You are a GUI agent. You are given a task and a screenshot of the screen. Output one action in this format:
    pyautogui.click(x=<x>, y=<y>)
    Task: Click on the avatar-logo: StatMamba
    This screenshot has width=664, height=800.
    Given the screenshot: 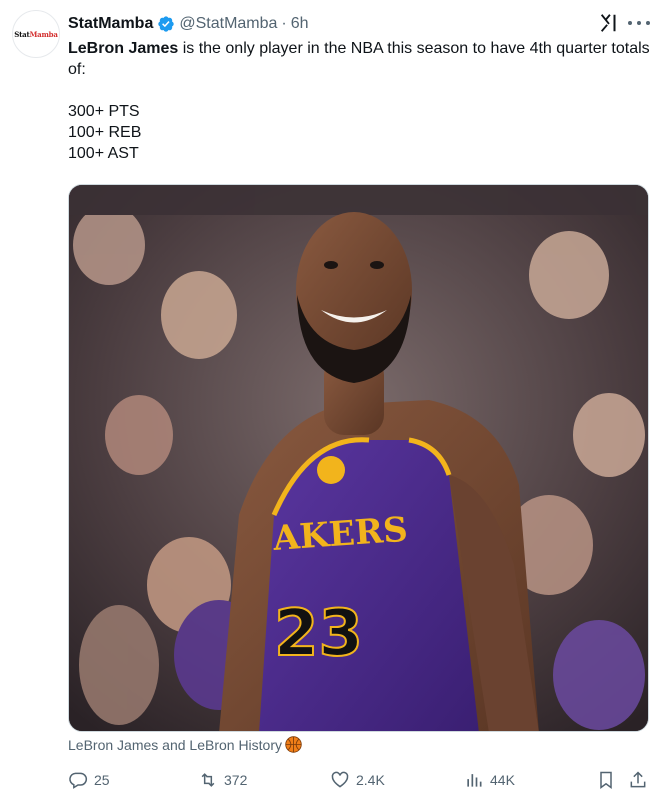 What is the action you would take?
    pyautogui.click(x=36, y=34)
    